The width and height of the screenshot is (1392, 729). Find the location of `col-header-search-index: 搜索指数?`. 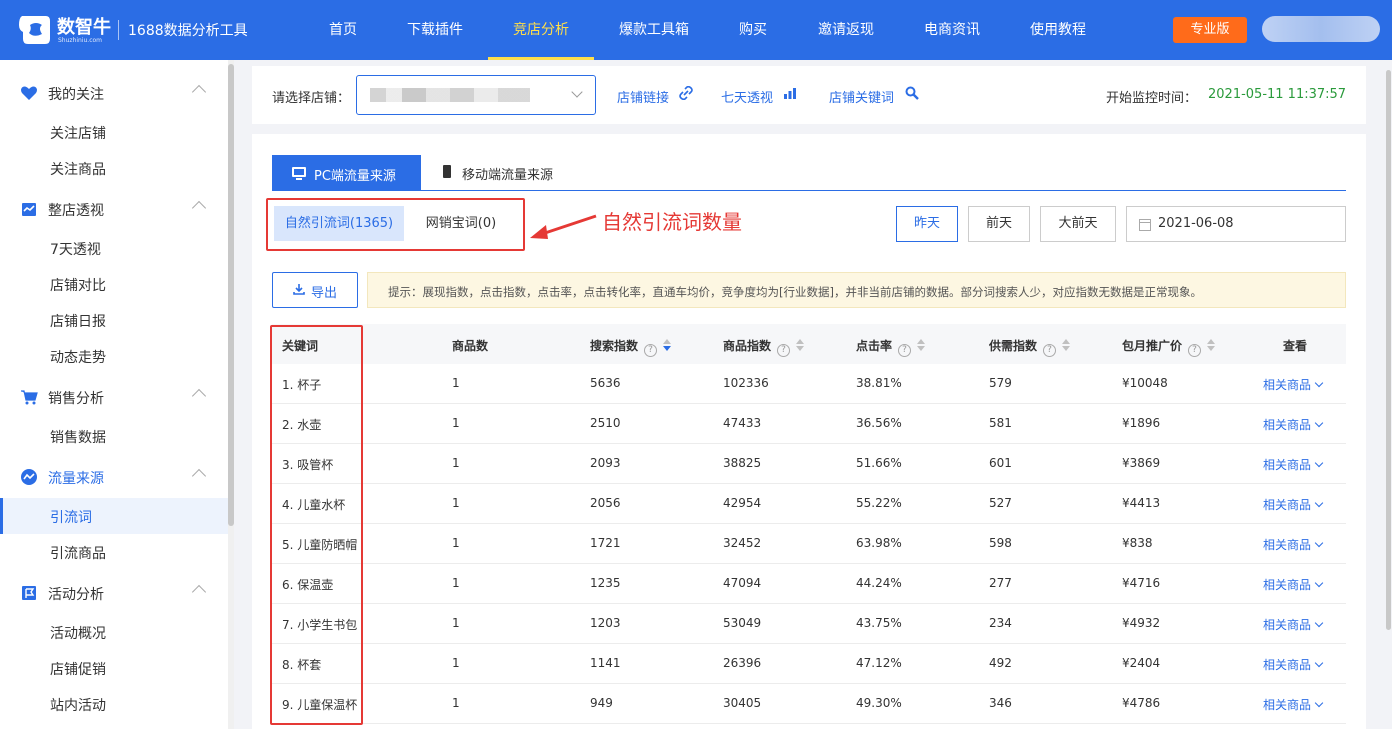

col-header-search-index: 搜索指数? is located at coordinates (631, 347).